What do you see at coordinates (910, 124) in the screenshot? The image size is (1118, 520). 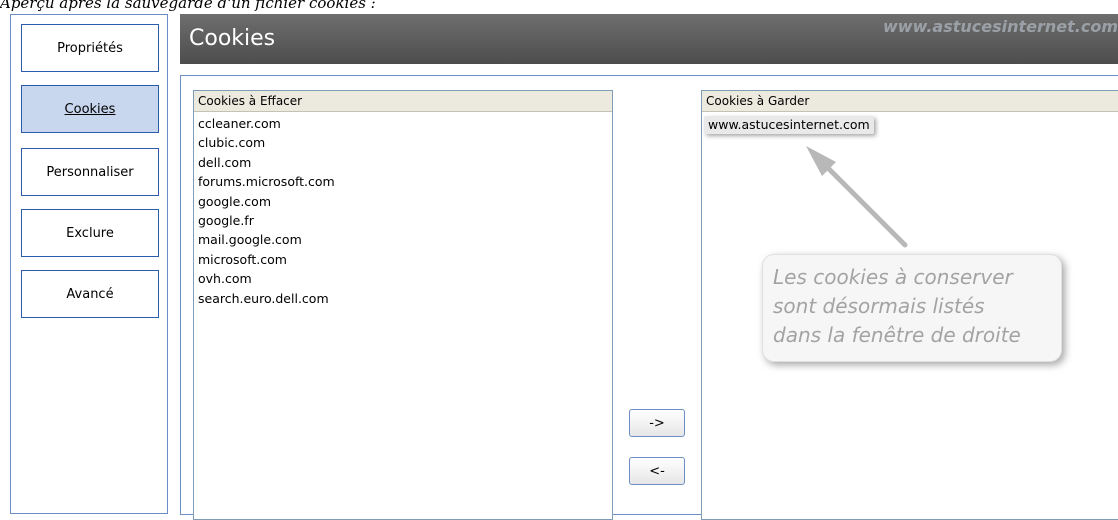 I see `keep-list-items: www.astucesinternet.com` at bounding box center [910, 124].